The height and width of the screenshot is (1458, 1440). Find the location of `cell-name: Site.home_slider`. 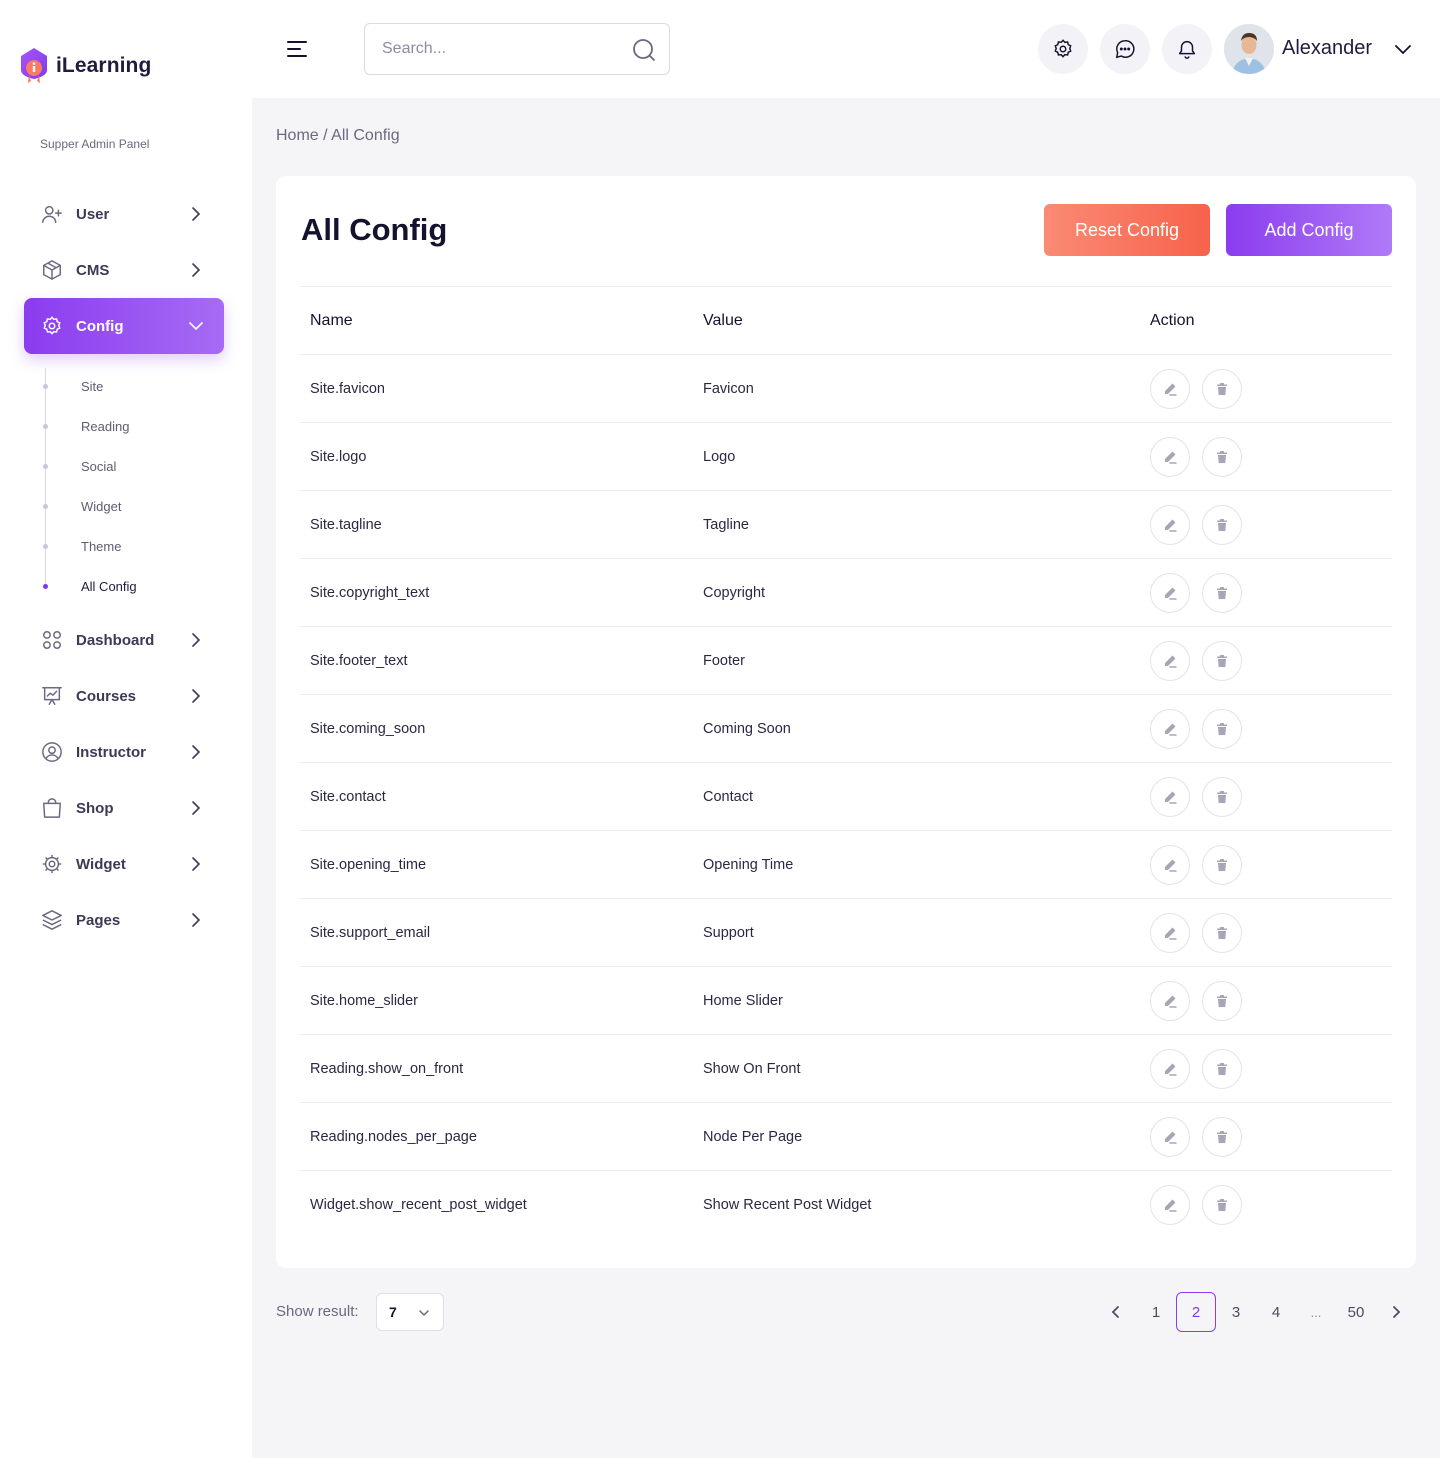

cell-name: Site.home_slider is located at coordinates (364, 1000).